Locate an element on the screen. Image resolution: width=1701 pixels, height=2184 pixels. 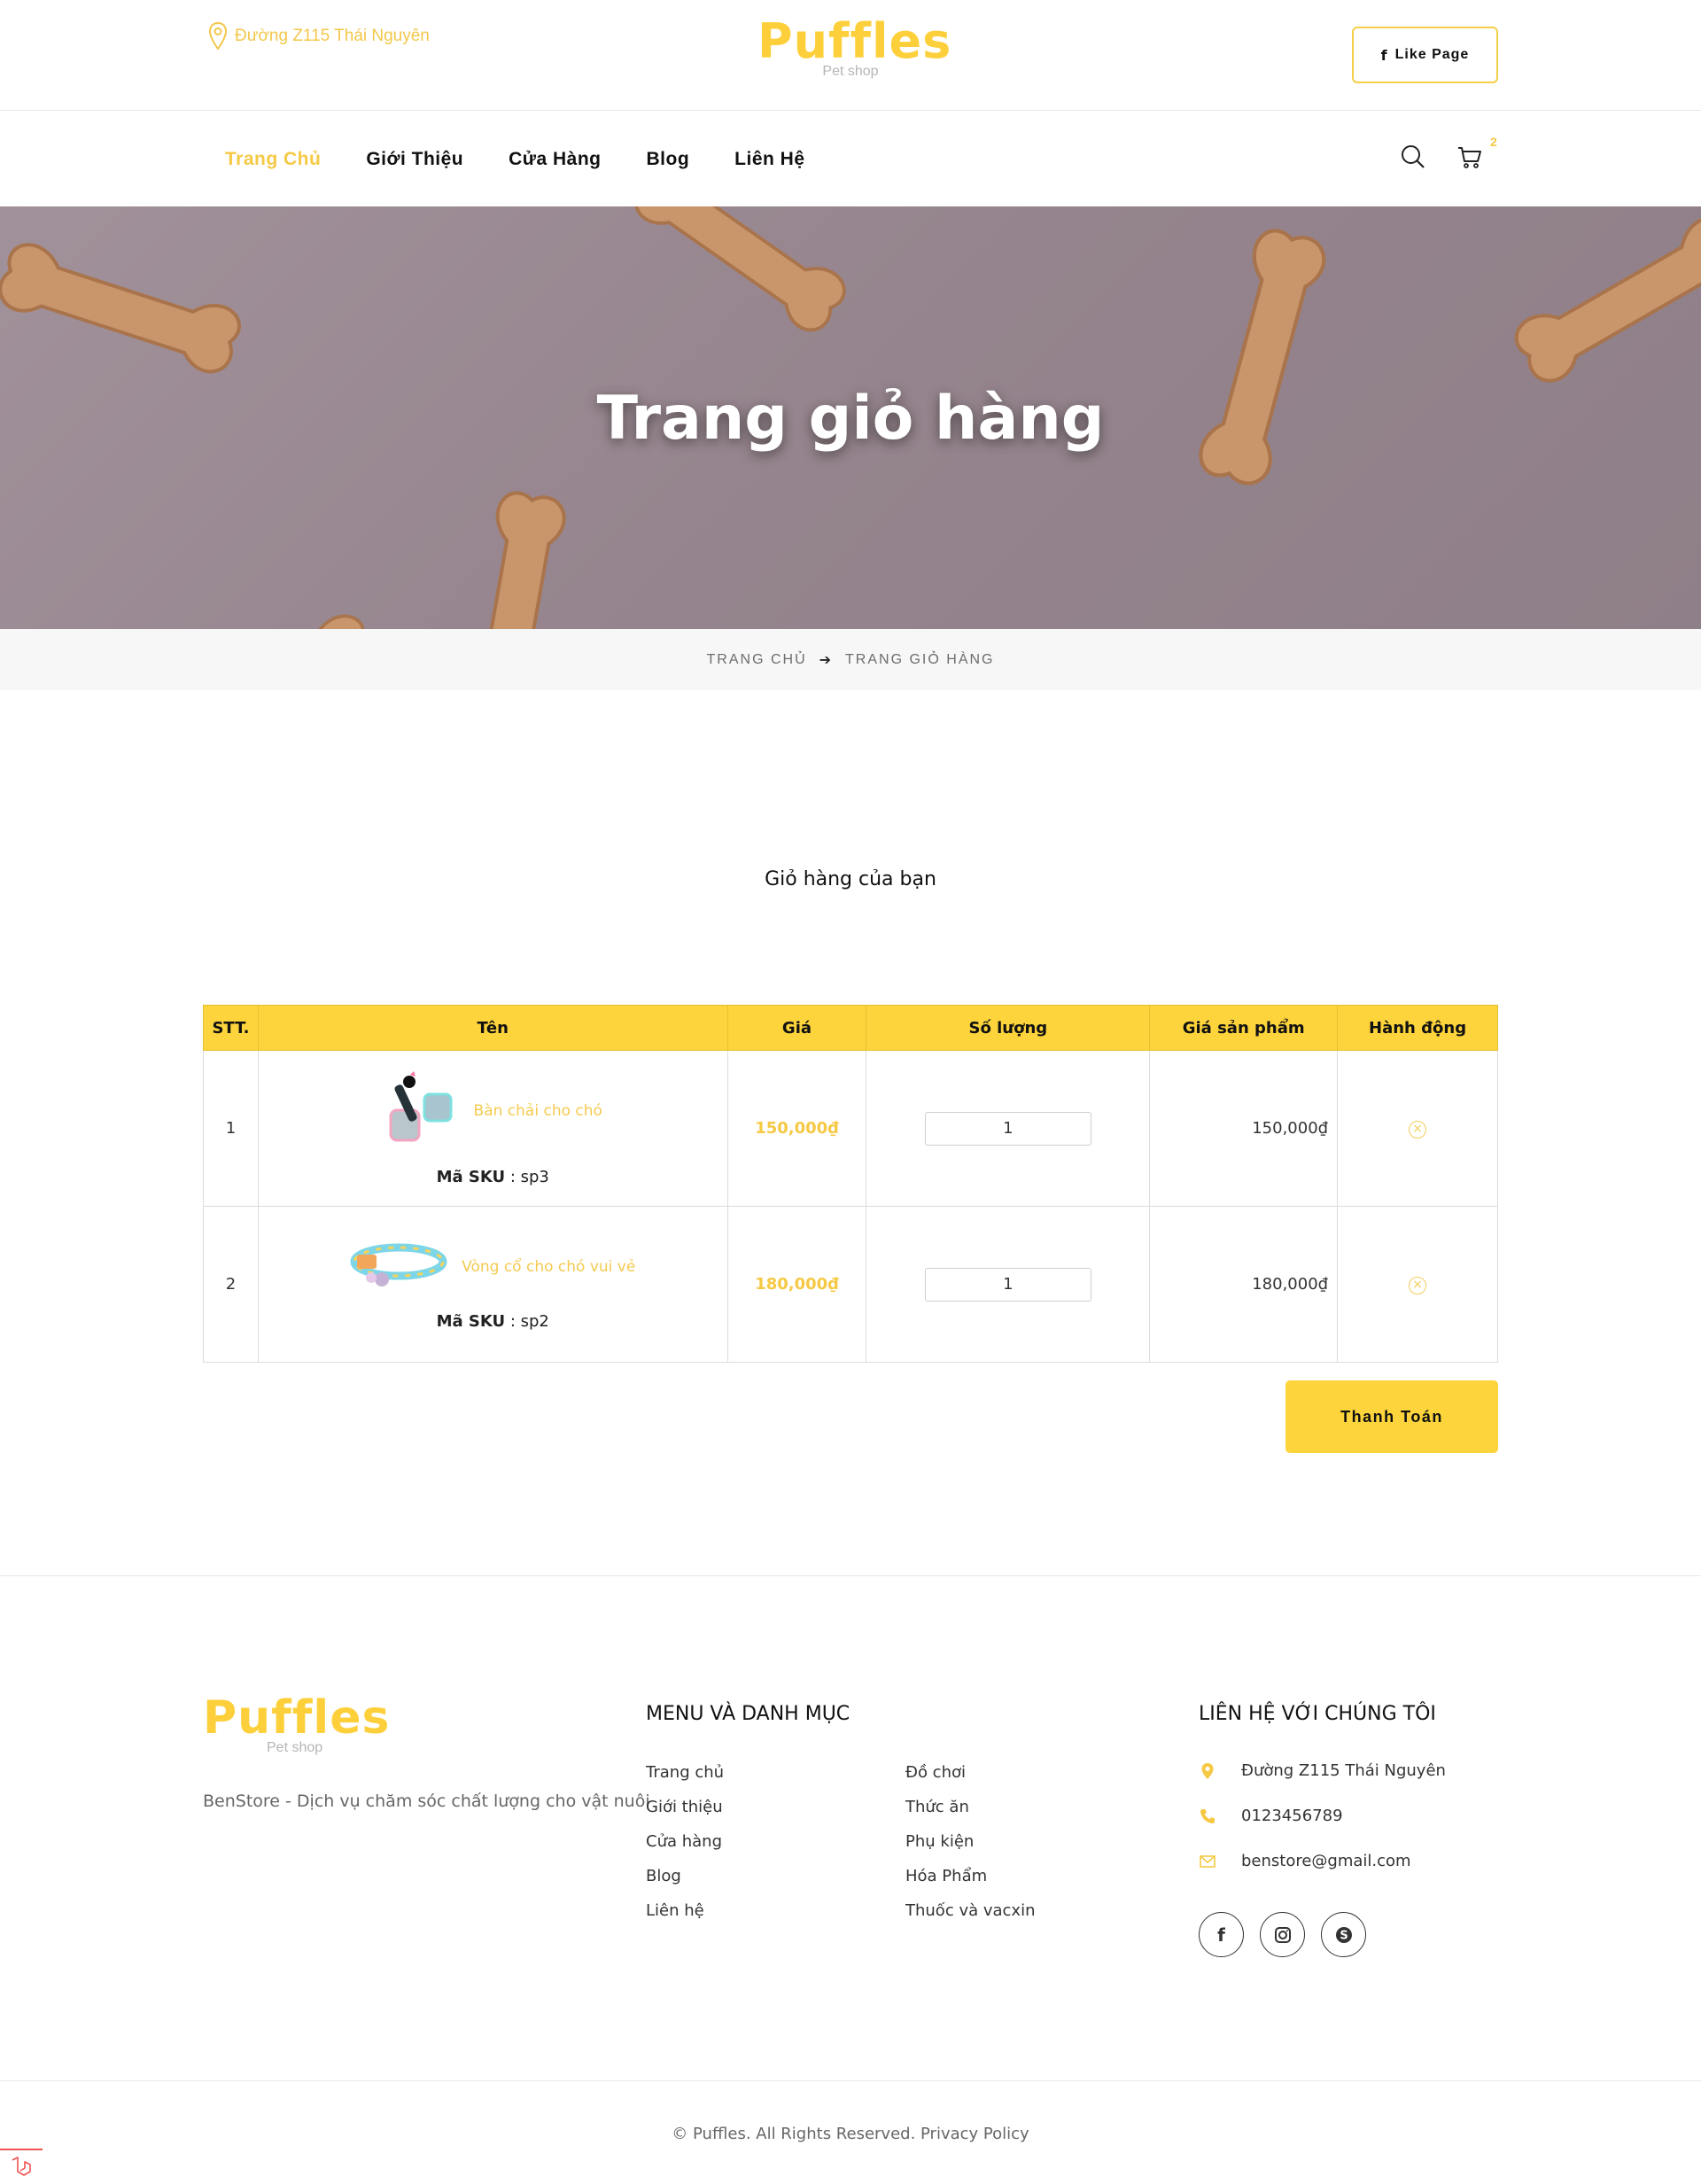
footer-logo: Puffles Pet shop is located at coordinates (296, 1725).